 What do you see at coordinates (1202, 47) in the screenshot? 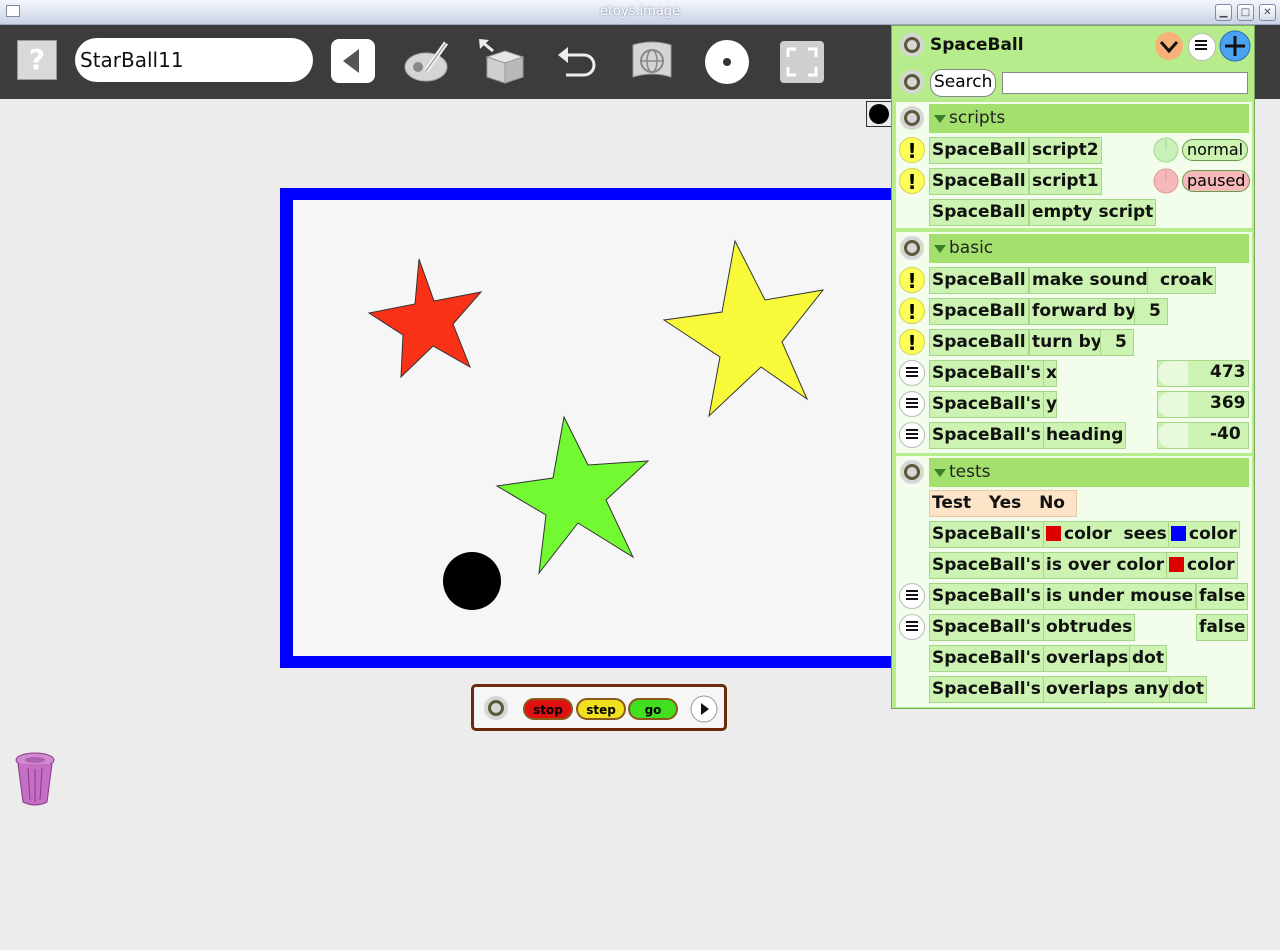
I see `viewer-options-menu-icon` at bounding box center [1202, 47].